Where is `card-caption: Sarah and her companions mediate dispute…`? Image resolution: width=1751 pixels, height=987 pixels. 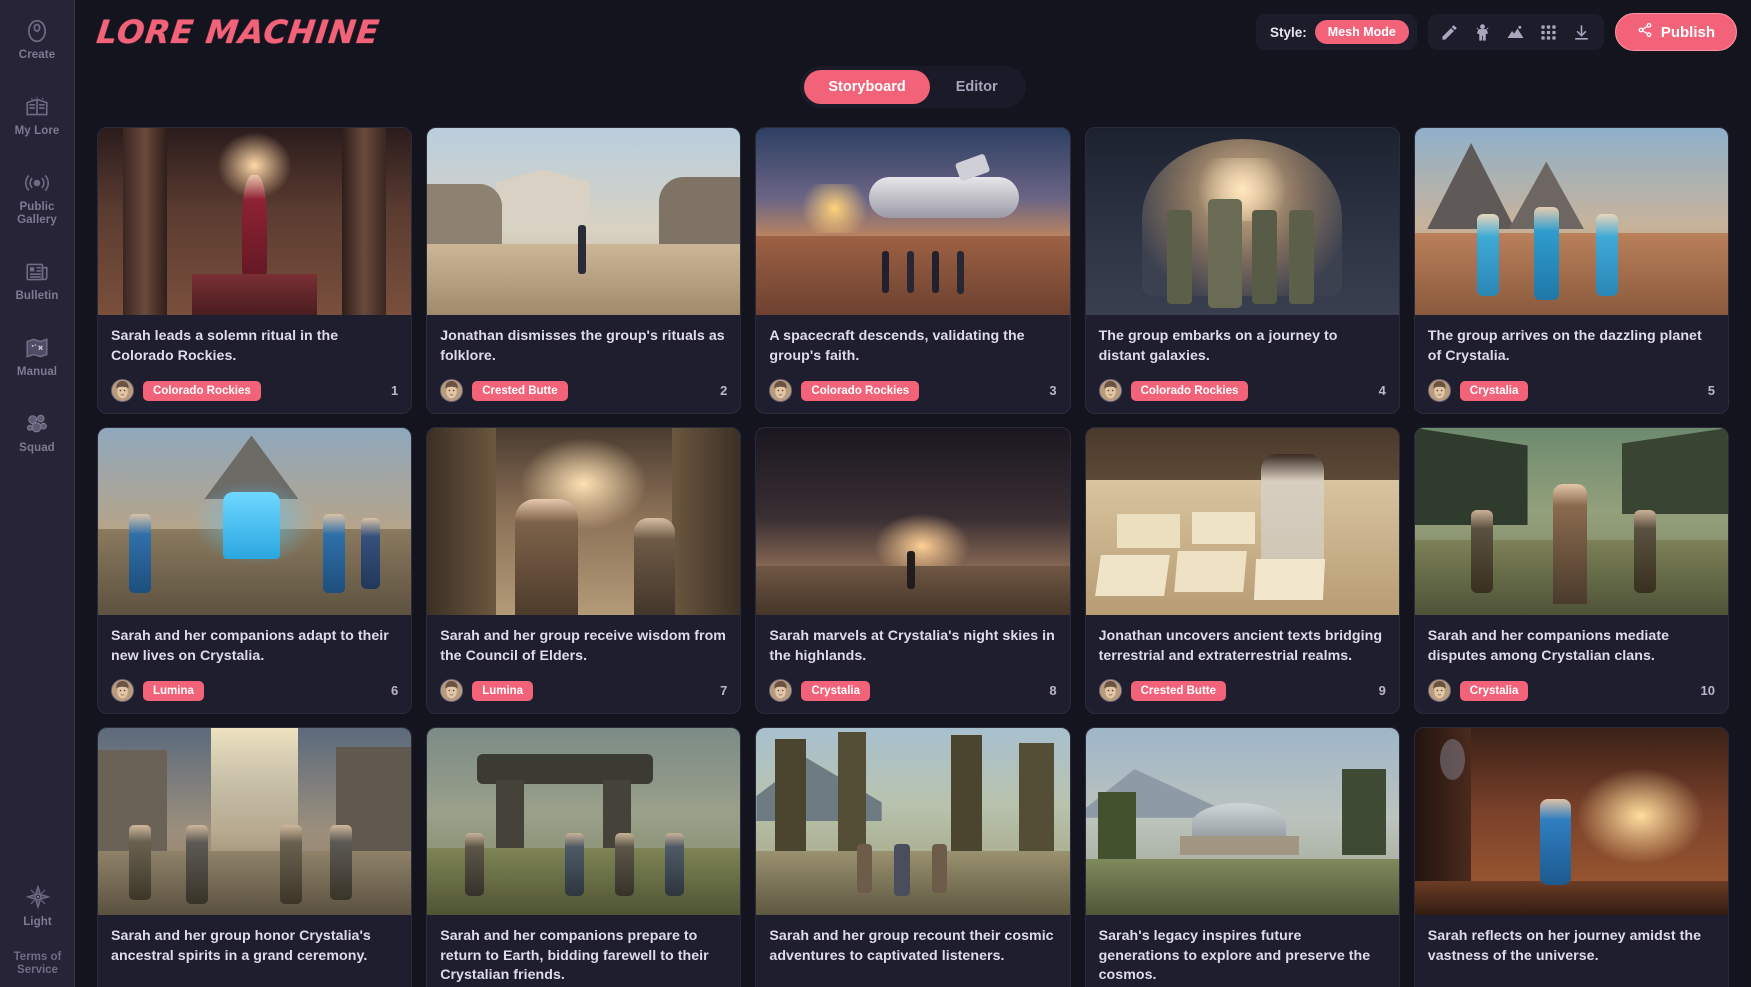
card-caption: Sarah and her companions mediate dispute… is located at coordinates (1548, 646).